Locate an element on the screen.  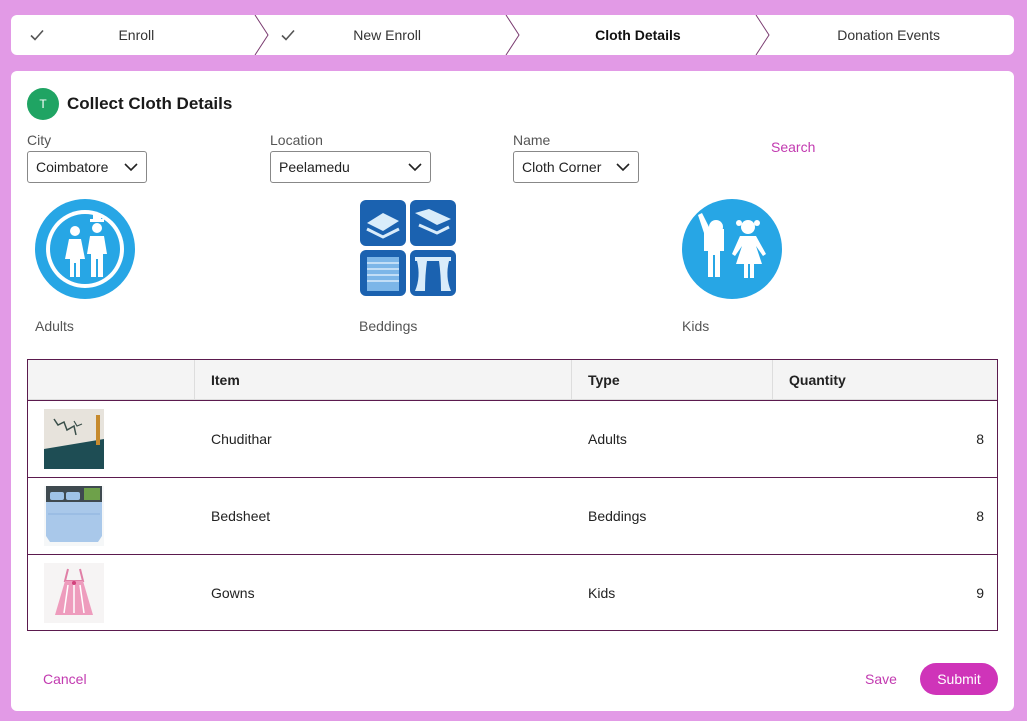
item-cell: Bedsheet is located at coordinates (241, 516).